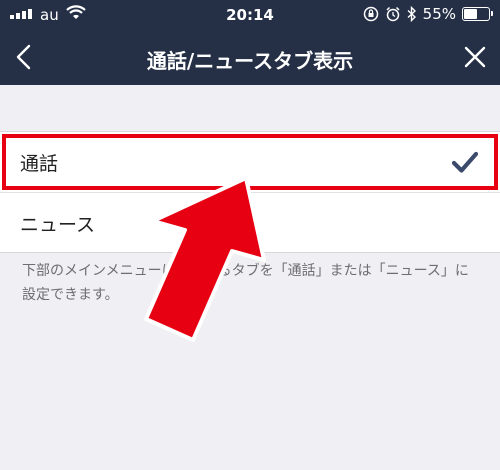 The height and width of the screenshot is (470, 500). Describe the element at coordinates (465, 162) in the screenshot. I see `checkmark-icon` at that location.